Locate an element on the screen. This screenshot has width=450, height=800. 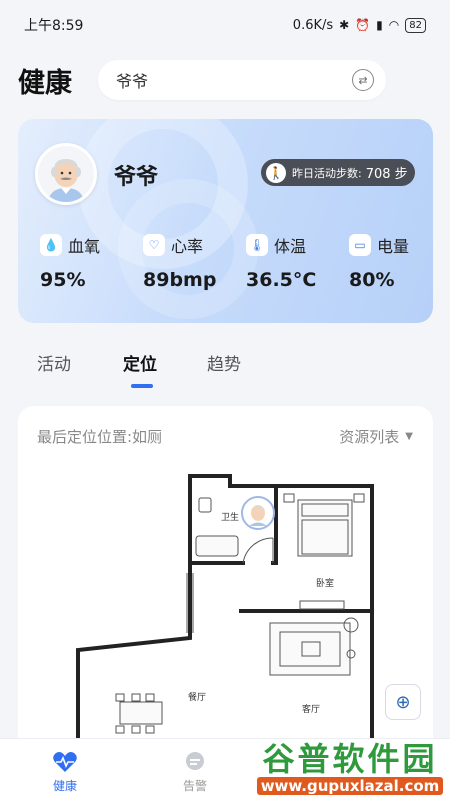
stat-label: 电量 is located at coordinates (393, 246).